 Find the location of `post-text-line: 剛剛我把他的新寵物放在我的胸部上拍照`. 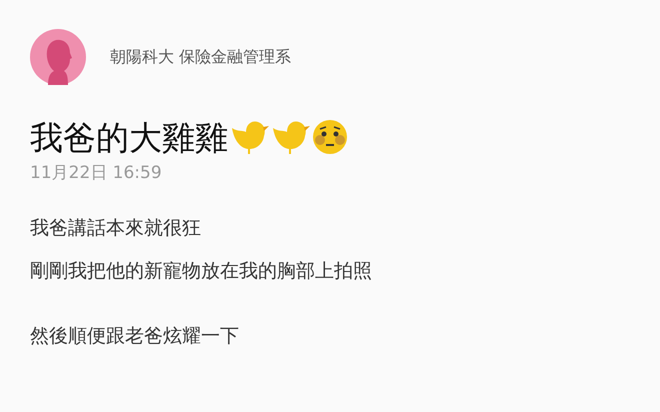

post-text-line: 剛剛我把他的新寵物放在我的胸部上拍照 is located at coordinates (201, 271).